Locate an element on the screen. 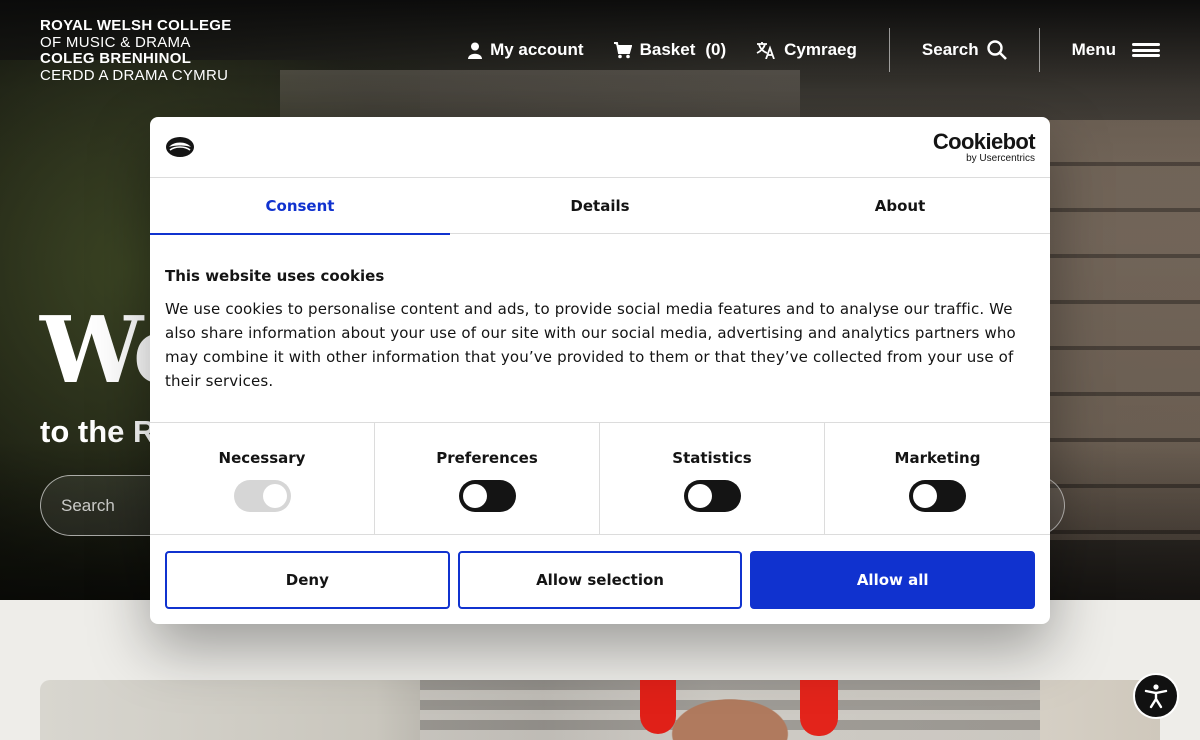  search-label: Search is located at coordinates (950, 49).